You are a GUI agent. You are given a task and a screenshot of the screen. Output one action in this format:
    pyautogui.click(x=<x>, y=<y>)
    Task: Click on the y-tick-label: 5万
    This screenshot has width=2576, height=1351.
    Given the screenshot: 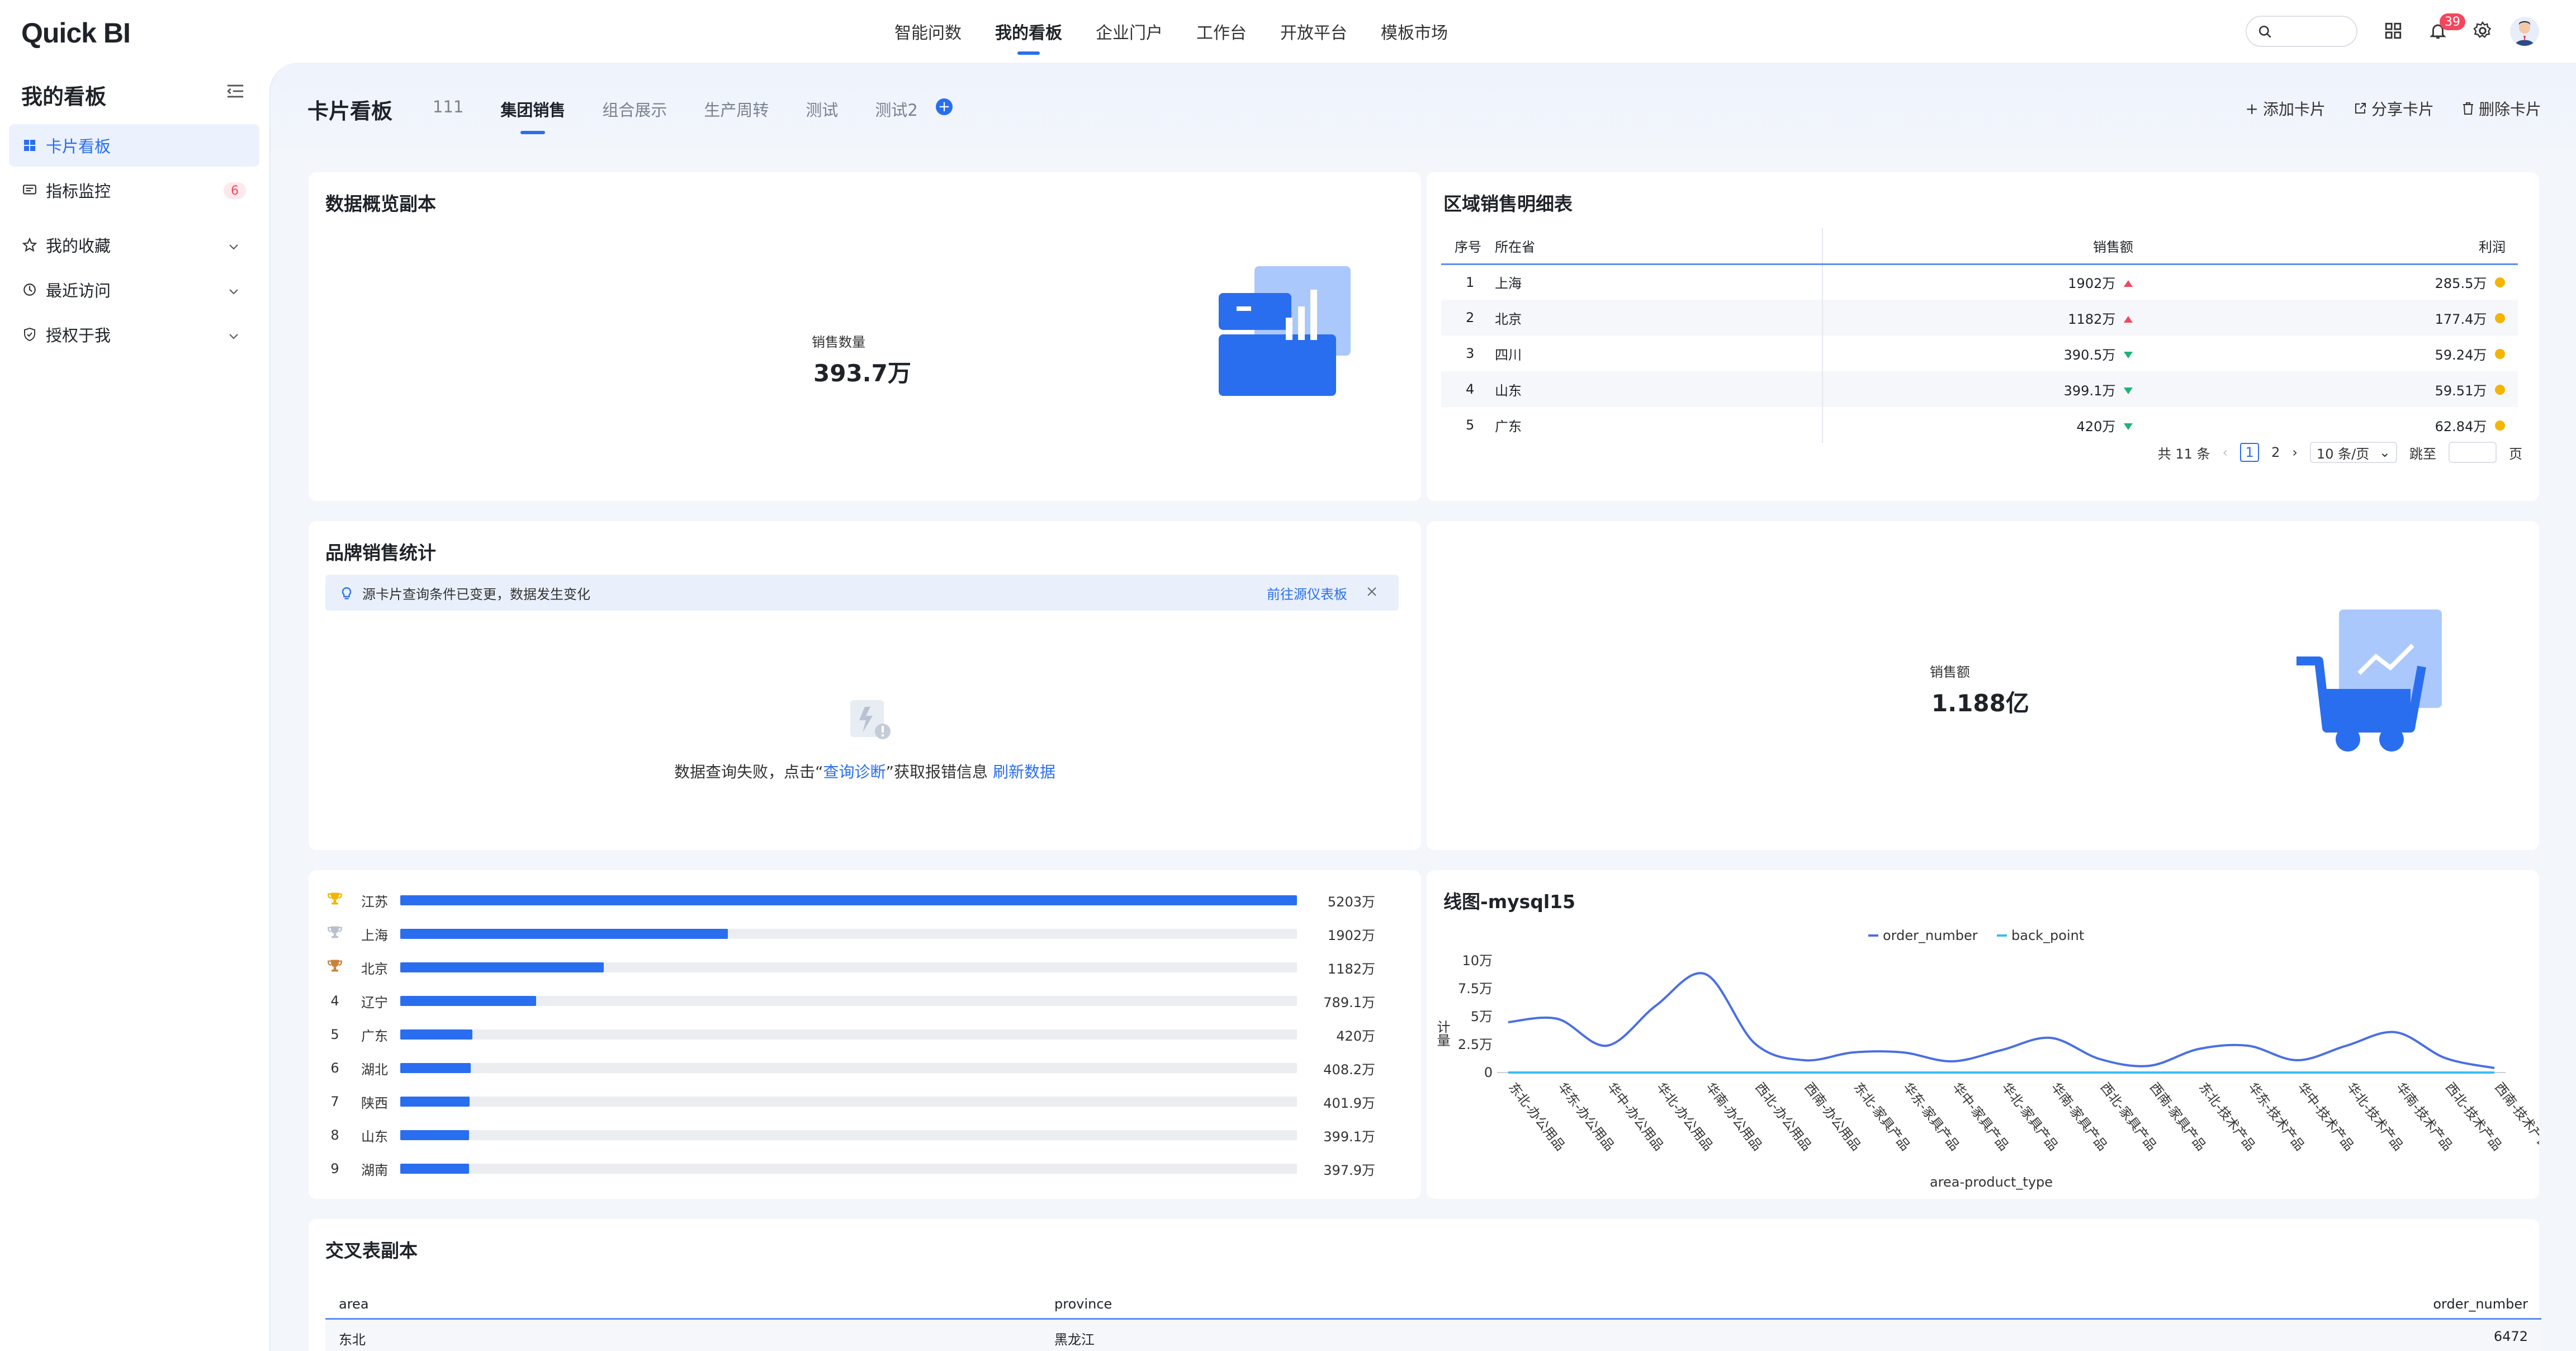 What is the action you would take?
    pyautogui.click(x=1482, y=1016)
    